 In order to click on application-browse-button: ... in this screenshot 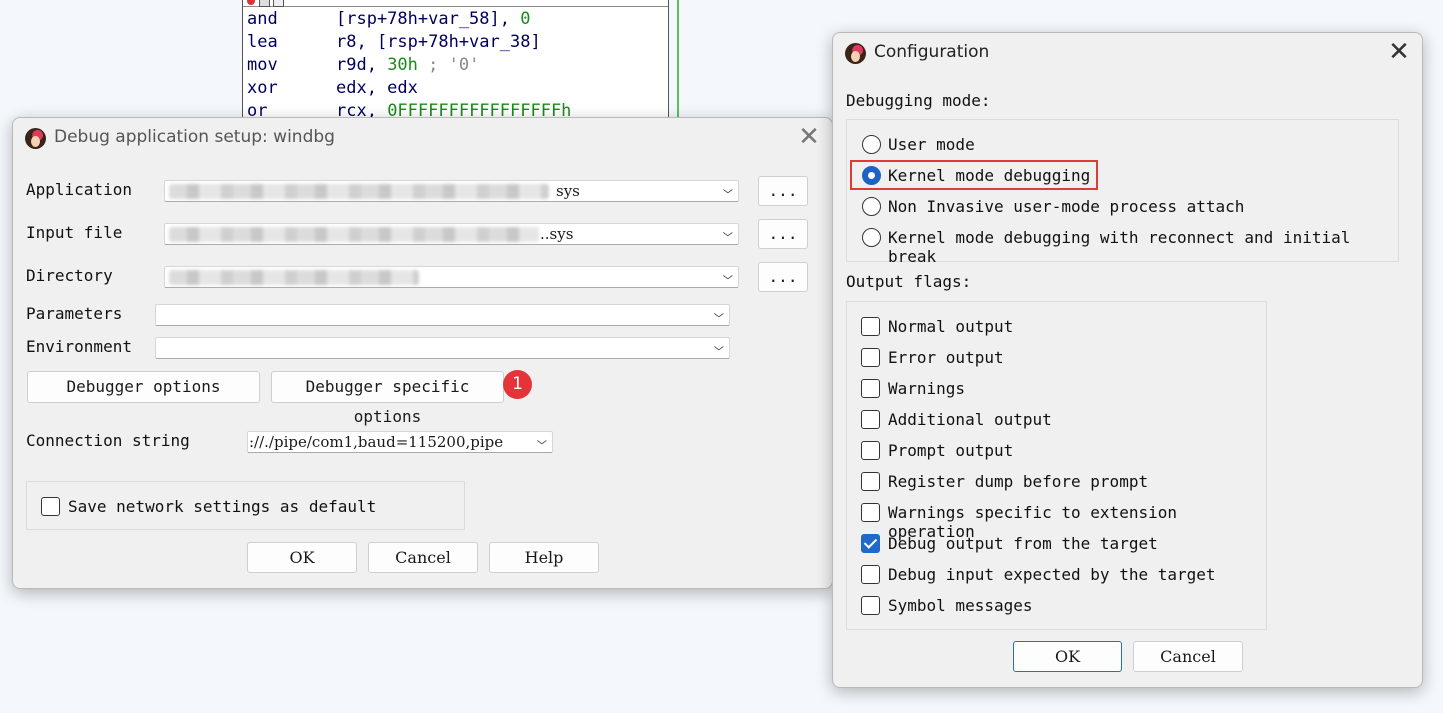, I will do `click(783, 191)`.